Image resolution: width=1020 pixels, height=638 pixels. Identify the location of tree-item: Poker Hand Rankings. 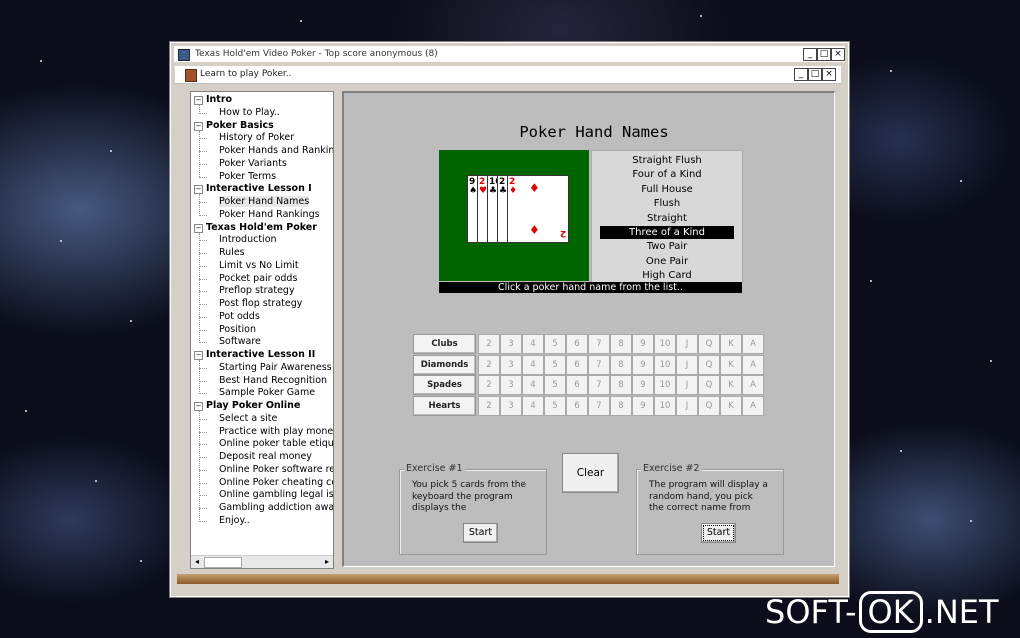
(269, 215).